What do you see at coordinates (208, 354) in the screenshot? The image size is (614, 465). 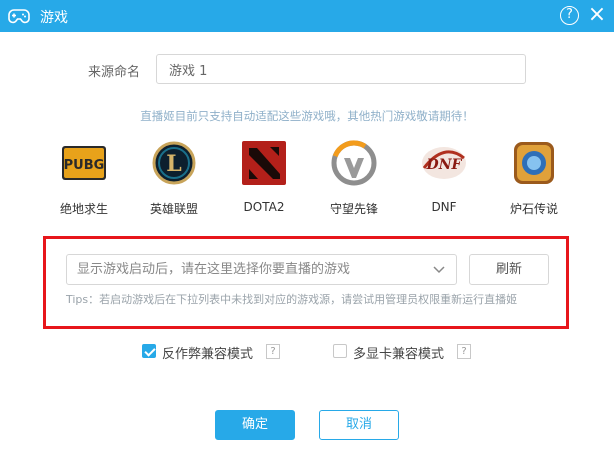 I see `anti-cheat-mode-label: 反作弊兼容模式` at bounding box center [208, 354].